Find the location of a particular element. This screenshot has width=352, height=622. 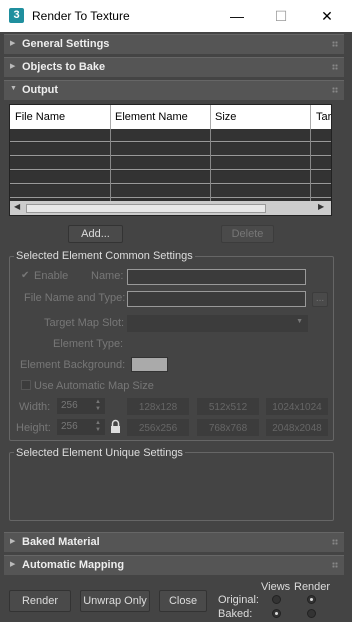

width-label: Width: is located at coordinates (35, 407).